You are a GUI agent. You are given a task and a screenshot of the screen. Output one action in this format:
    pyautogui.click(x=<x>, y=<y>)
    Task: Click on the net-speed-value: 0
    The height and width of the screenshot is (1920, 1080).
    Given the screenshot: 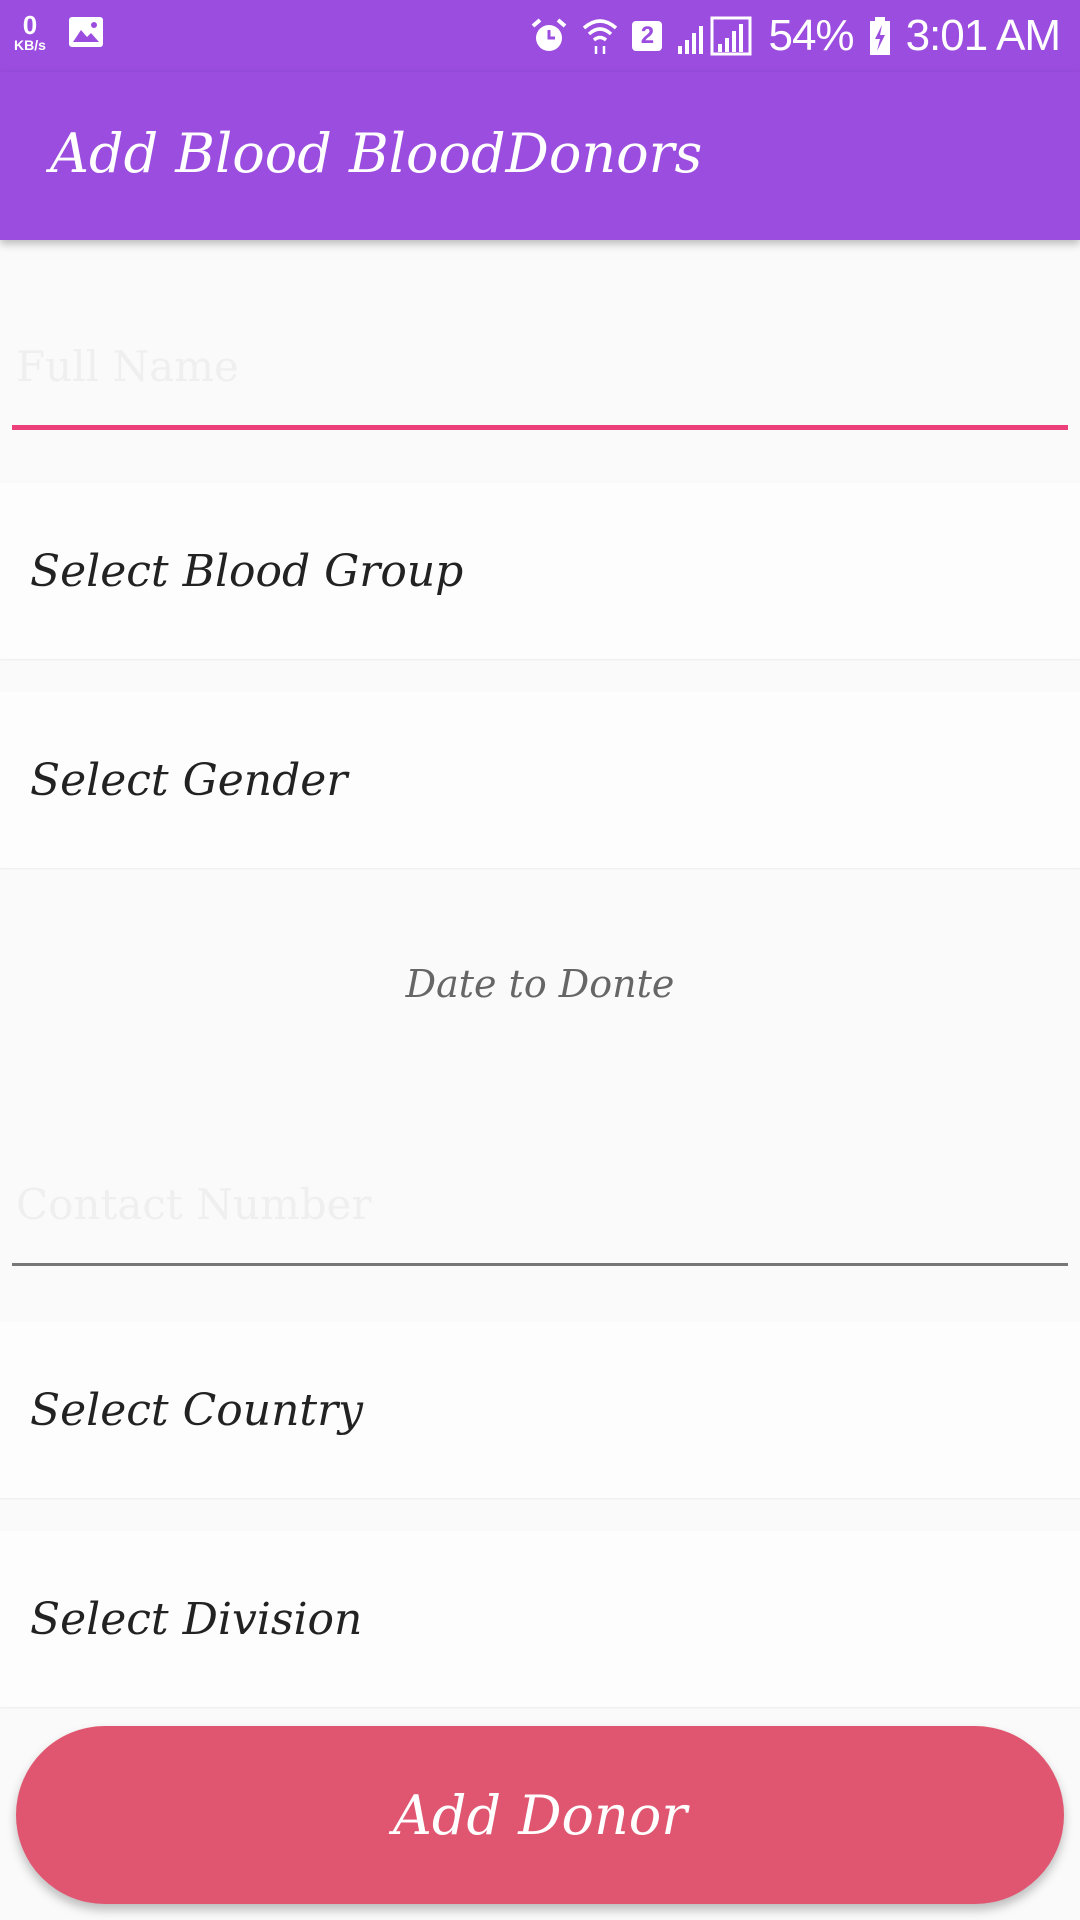 What is the action you would take?
    pyautogui.click(x=30, y=25)
    